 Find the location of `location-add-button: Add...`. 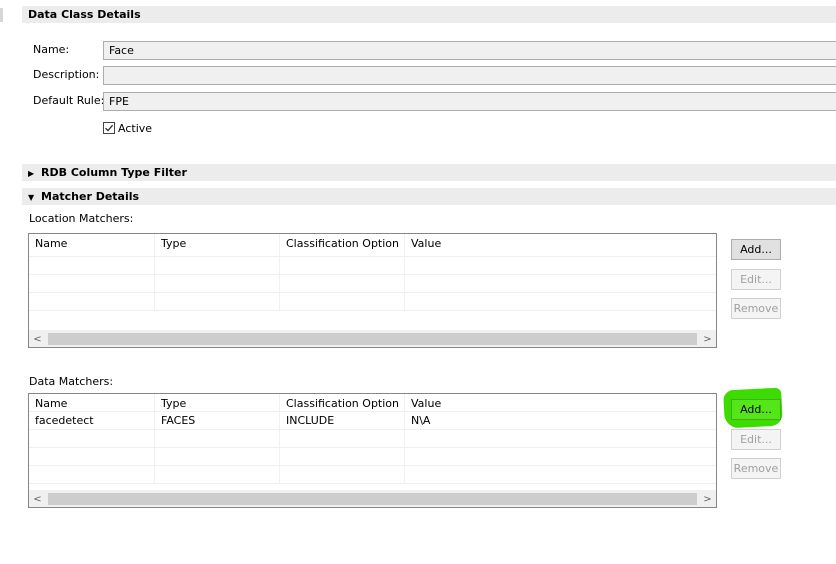

location-add-button: Add... is located at coordinates (756, 249).